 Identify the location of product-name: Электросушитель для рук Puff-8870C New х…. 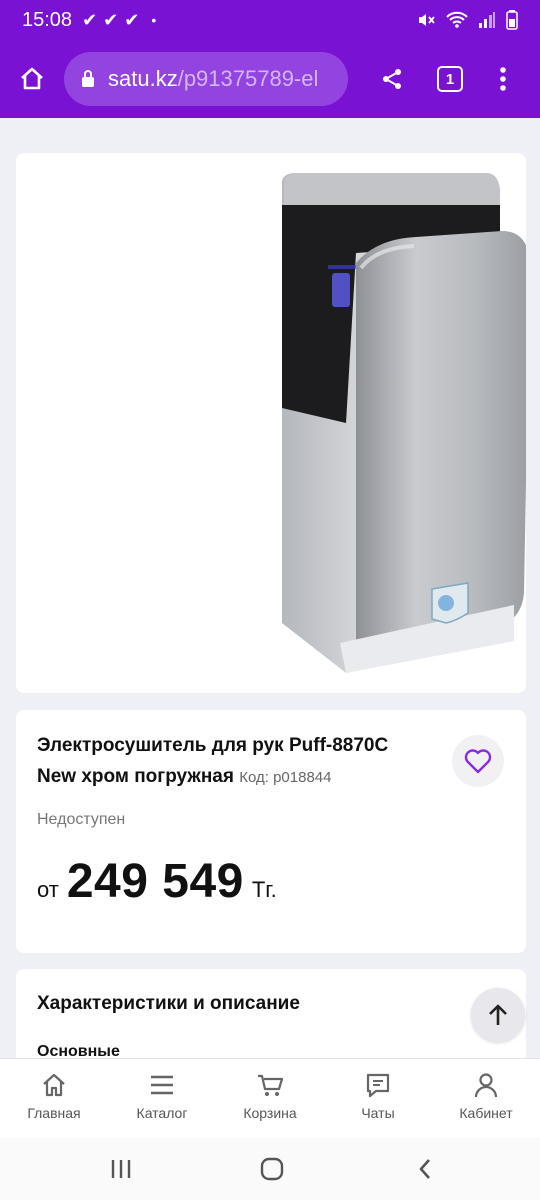
(213, 761).